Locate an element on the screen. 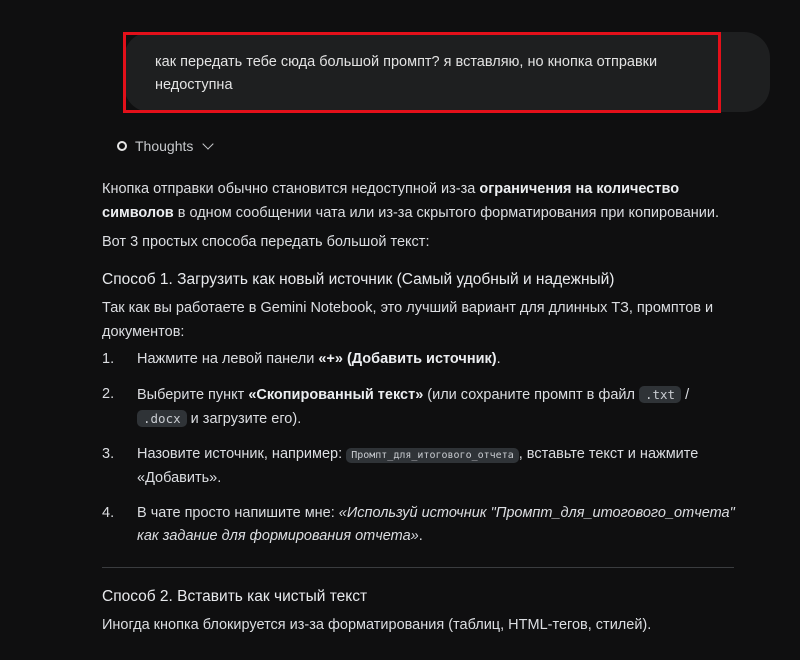 The height and width of the screenshot is (660, 800). step-3-text: Назовите источник, например: is located at coordinates (242, 453).